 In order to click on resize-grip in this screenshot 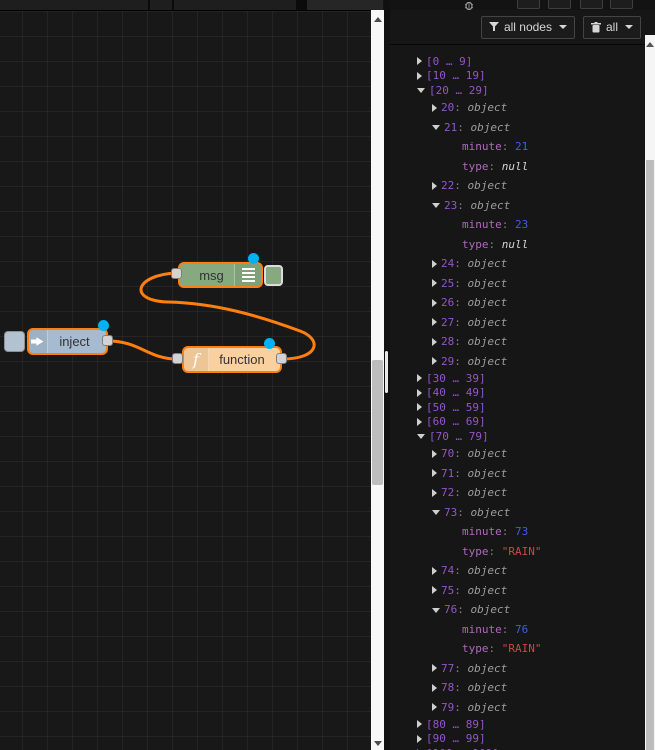, I will do `click(386, 372)`.